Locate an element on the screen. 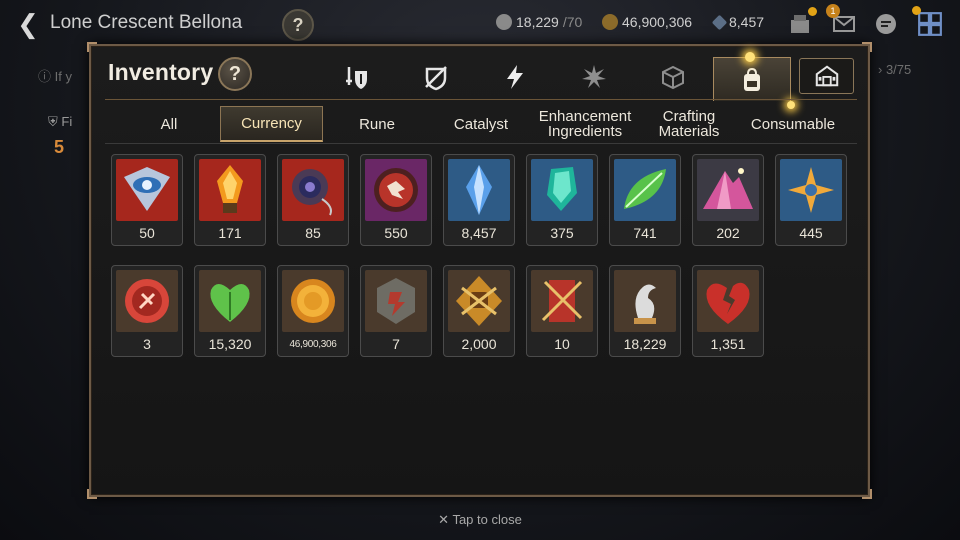 The height and width of the screenshot is (540, 960). inventory-item: 1,351 is located at coordinates (728, 311).